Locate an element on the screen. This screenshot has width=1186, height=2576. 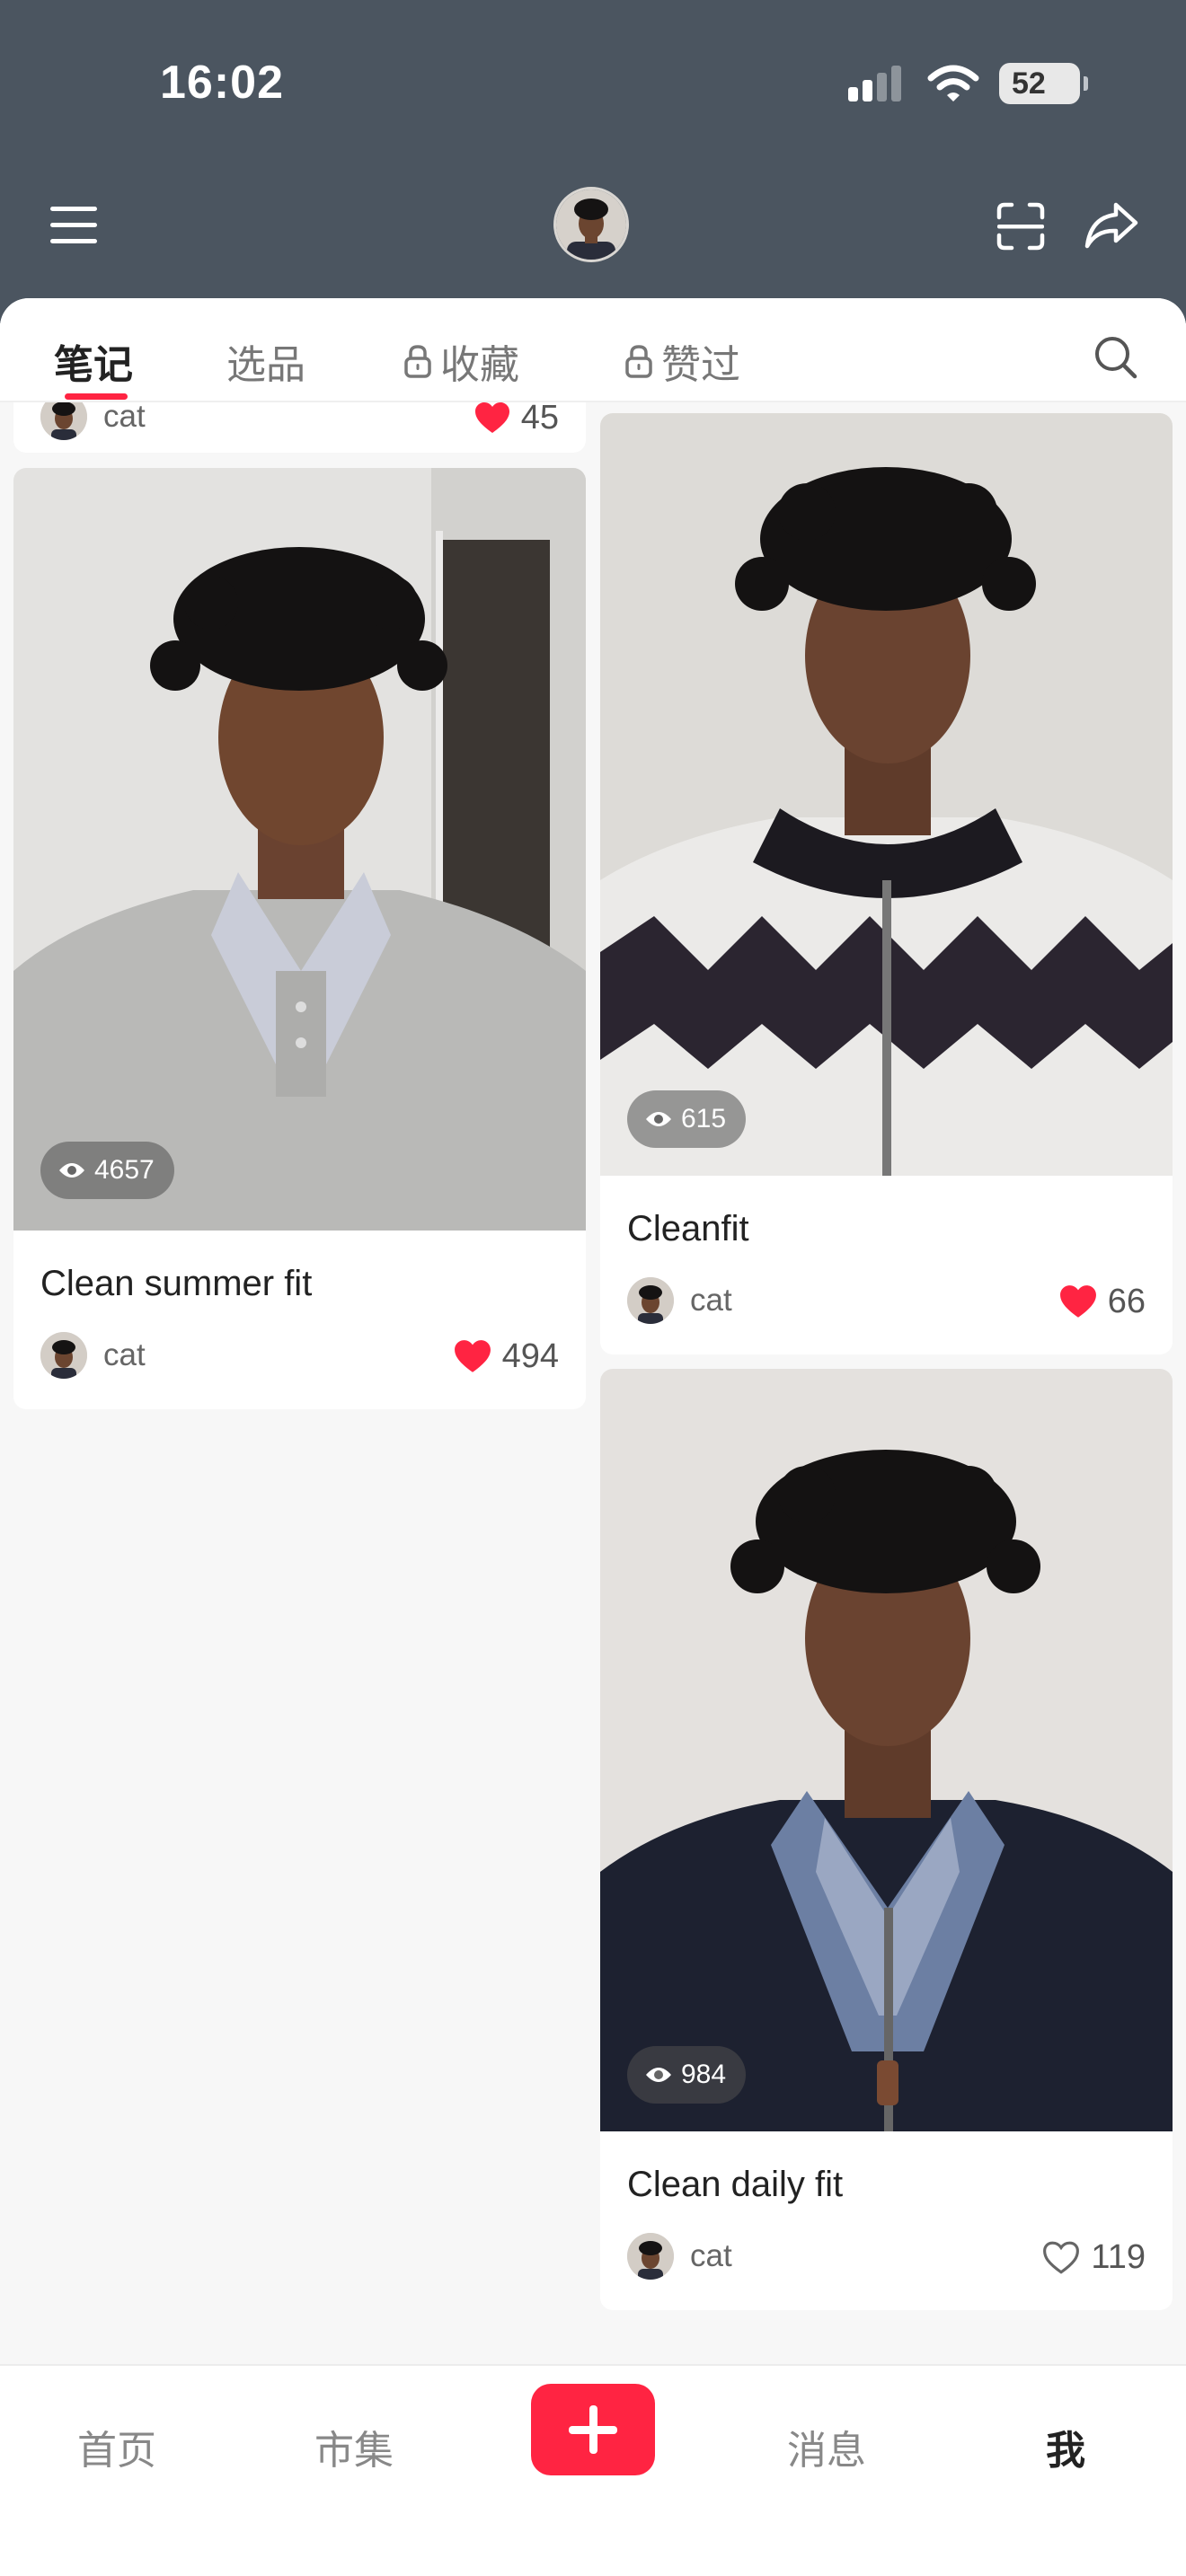
plus-icon-vertical is located at coordinates (593, 2429).